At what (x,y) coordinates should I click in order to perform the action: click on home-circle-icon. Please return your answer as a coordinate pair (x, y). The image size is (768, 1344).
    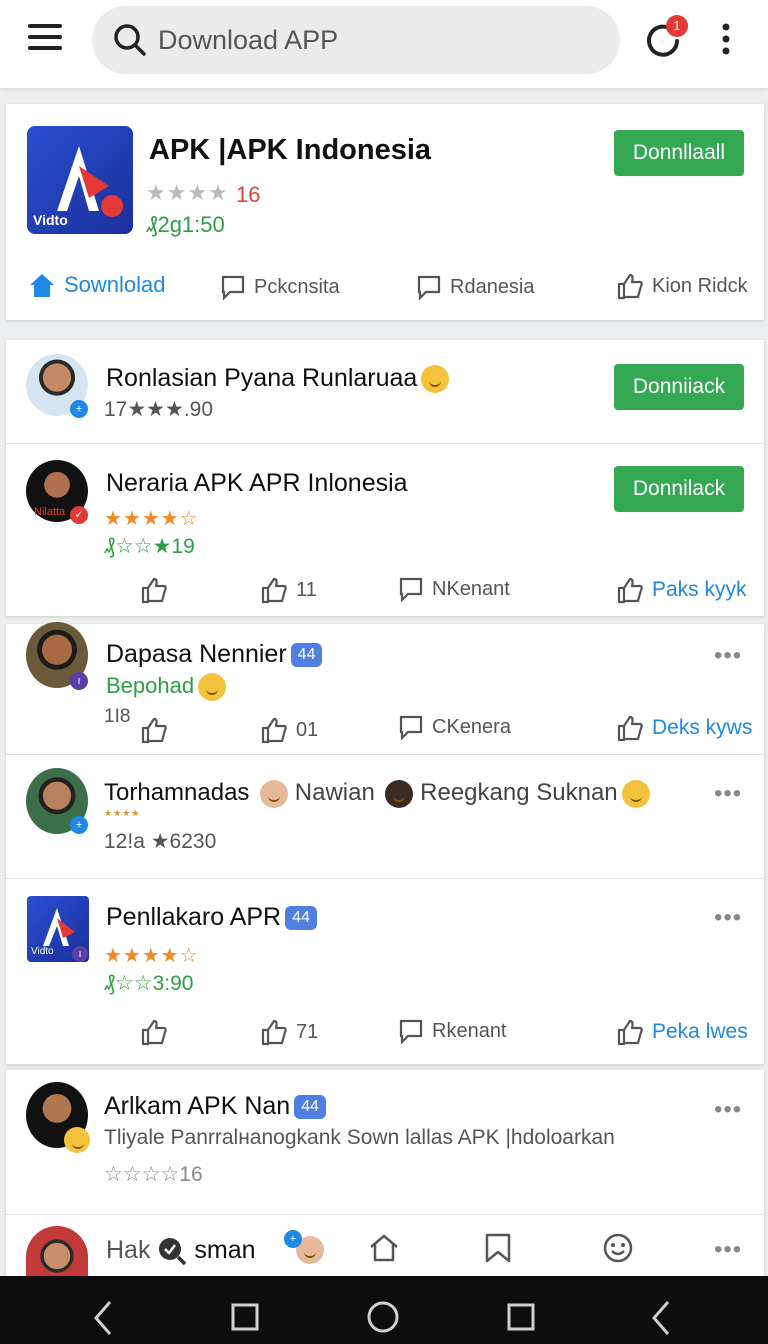
    Looking at the image, I should click on (383, 1317).